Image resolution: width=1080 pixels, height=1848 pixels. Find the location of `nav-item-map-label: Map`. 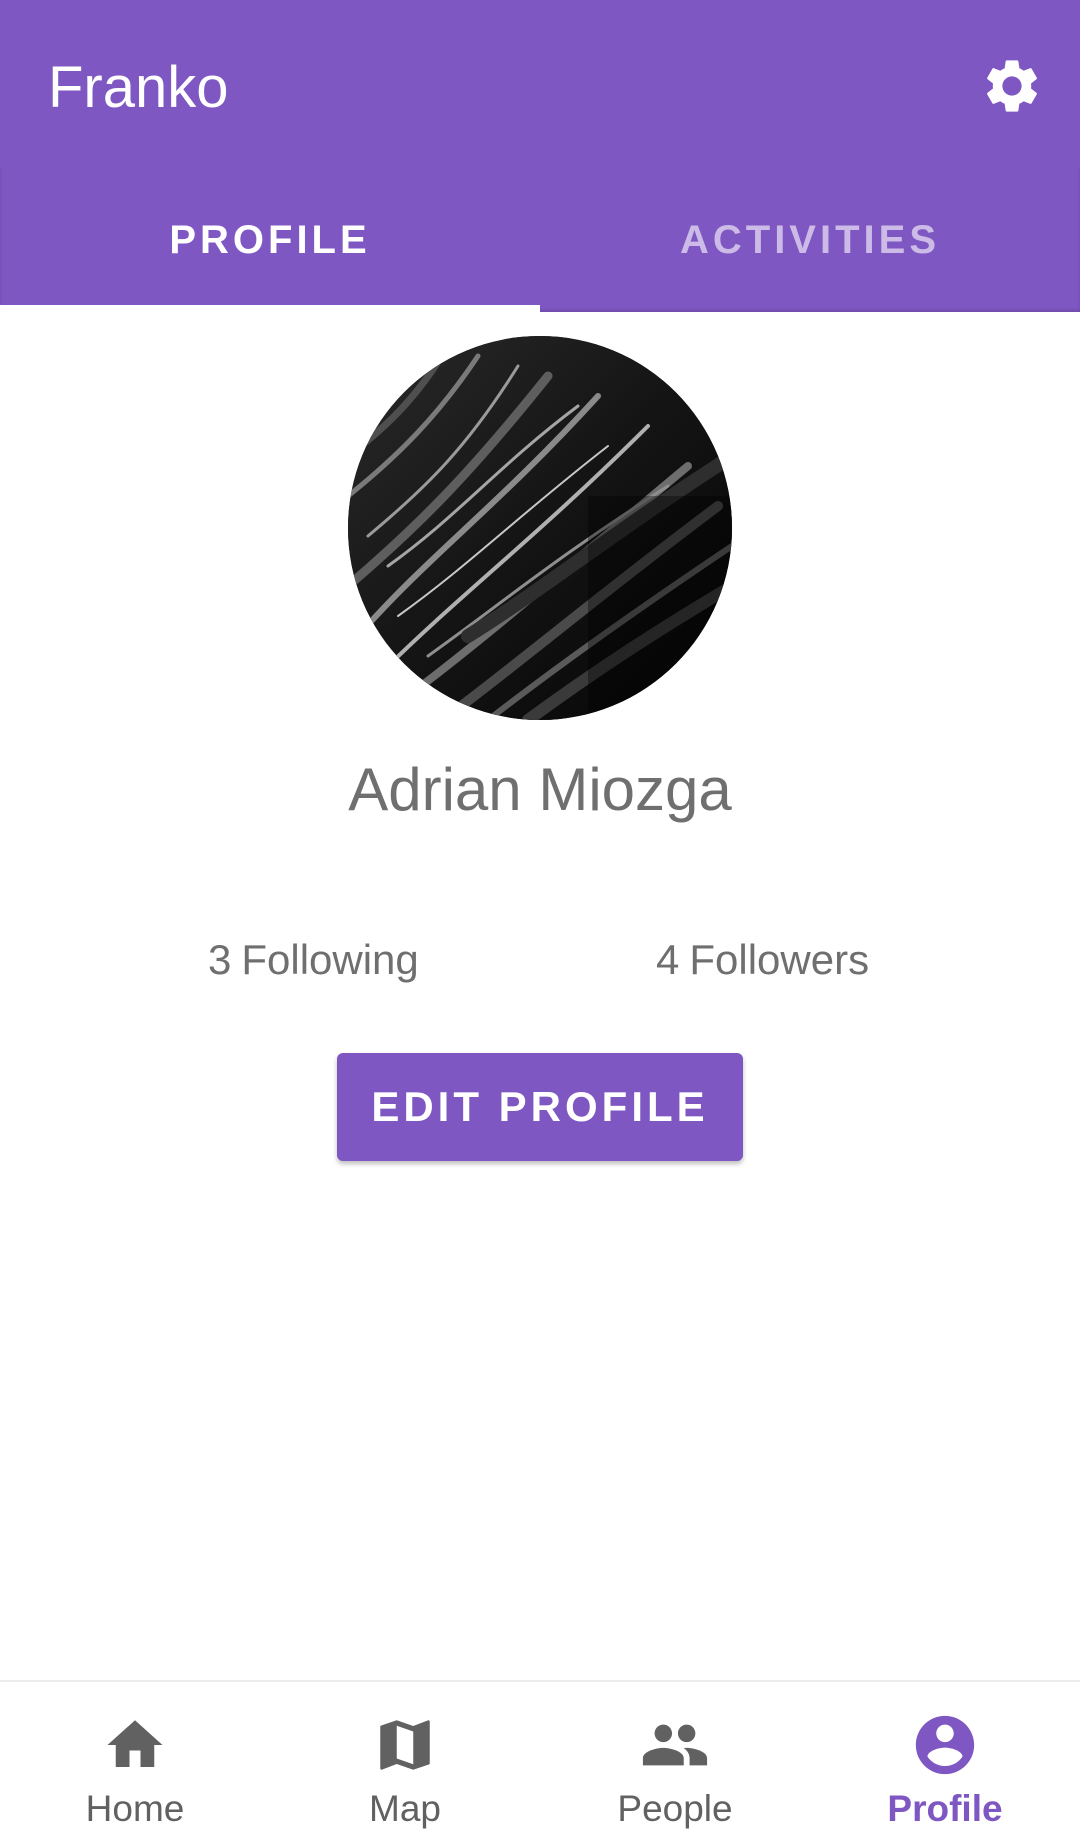

nav-item-map-label: Map is located at coordinates (405, 1808).